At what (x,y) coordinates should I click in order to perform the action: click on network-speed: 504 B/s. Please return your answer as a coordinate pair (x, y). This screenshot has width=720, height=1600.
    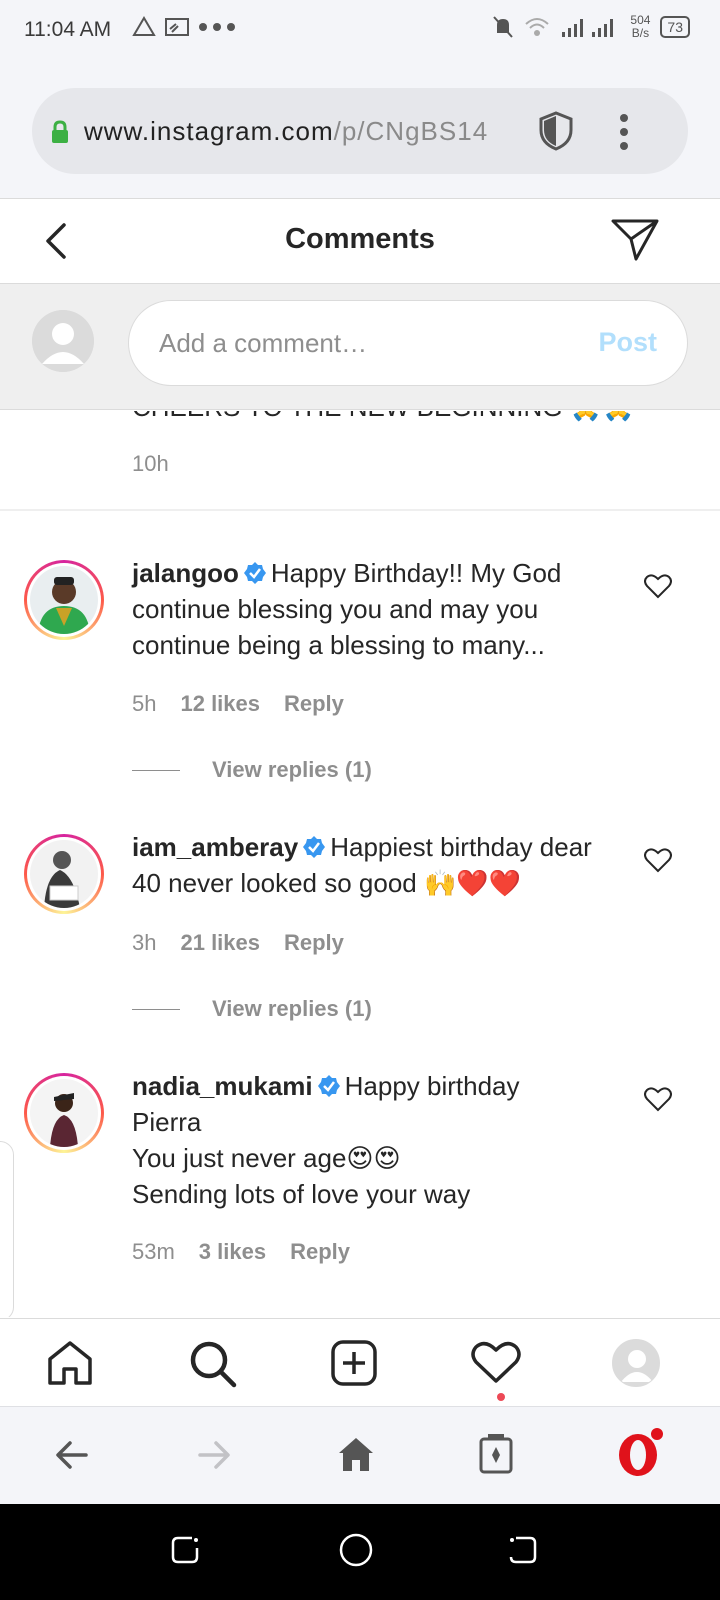
    Looking at the image, I should click on (640, 26).